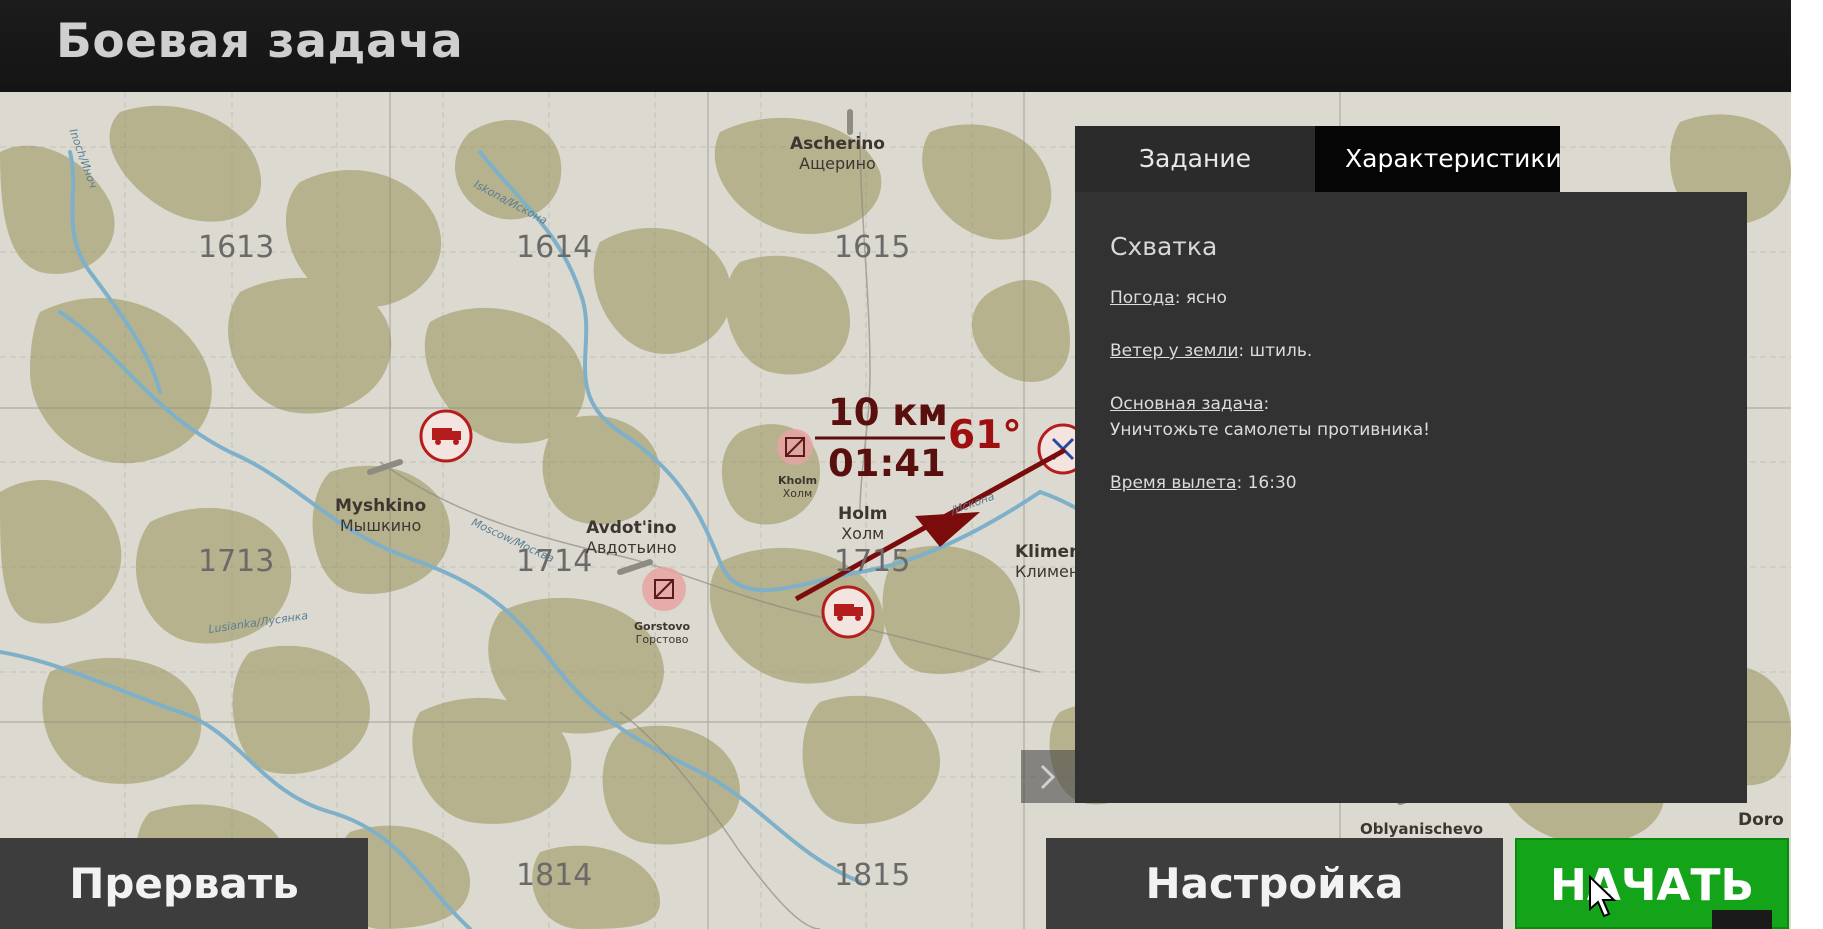 This screenshot has height=929, width=1823. I want to click on town-gorstovo: Gorstovo Горстово, so click(662, 633).